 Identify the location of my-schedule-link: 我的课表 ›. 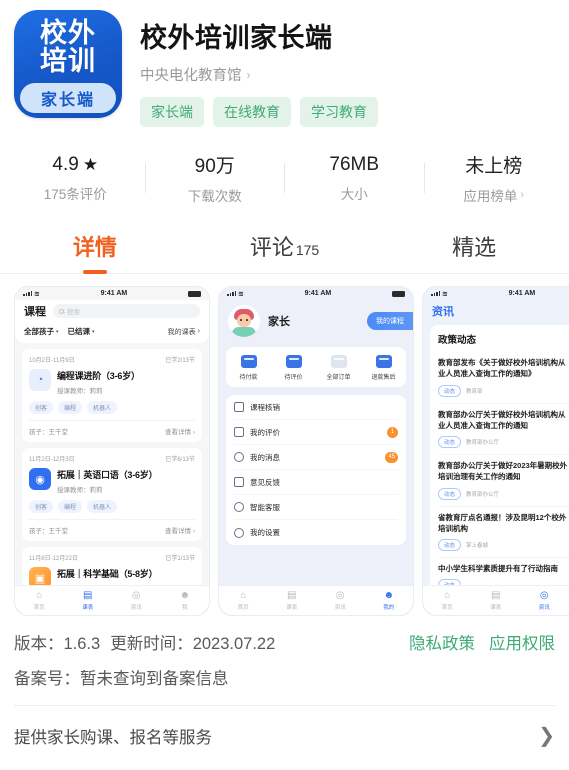
(184, 332).